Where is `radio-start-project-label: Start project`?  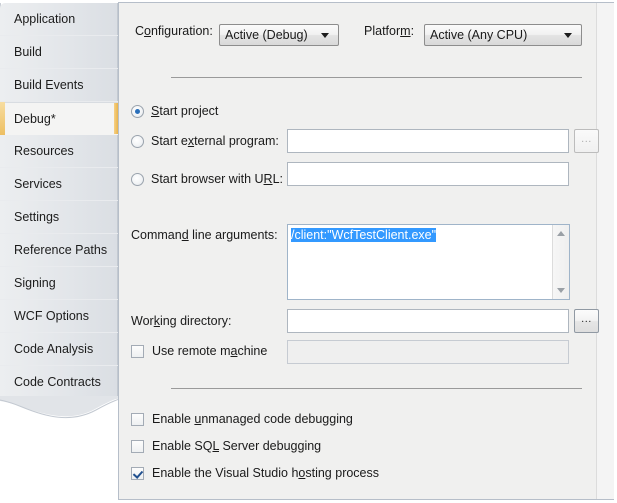
radio-start-project-label: Start project is located at coordinates (185, 111).